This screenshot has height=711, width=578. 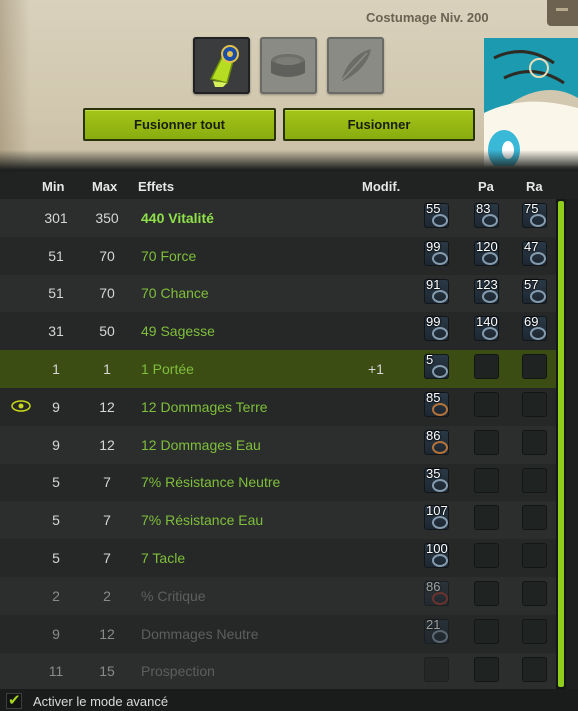 What do you see at coordinates (278, 558) in the screenshot?
I see `table-row: 5 7 7 Tacle 100` at bounding box center [278, 558].